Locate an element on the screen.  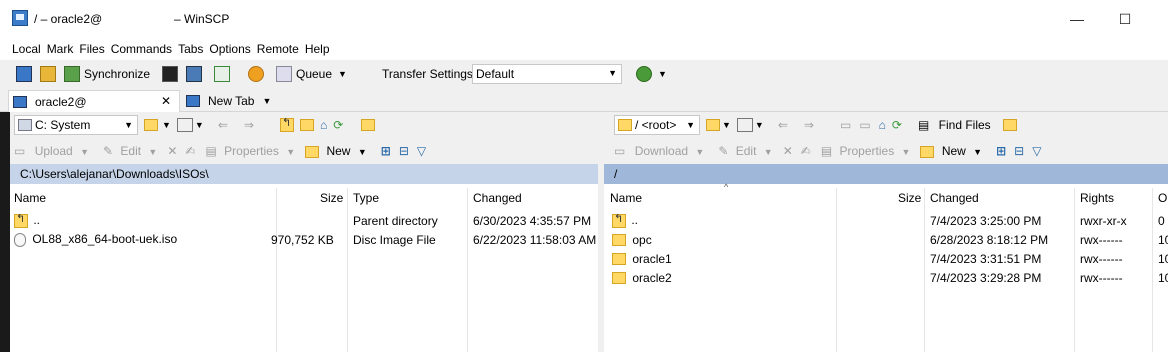
file-changed: 7/4/2023 3:25:00 PM is located at coordinates (986, 220).